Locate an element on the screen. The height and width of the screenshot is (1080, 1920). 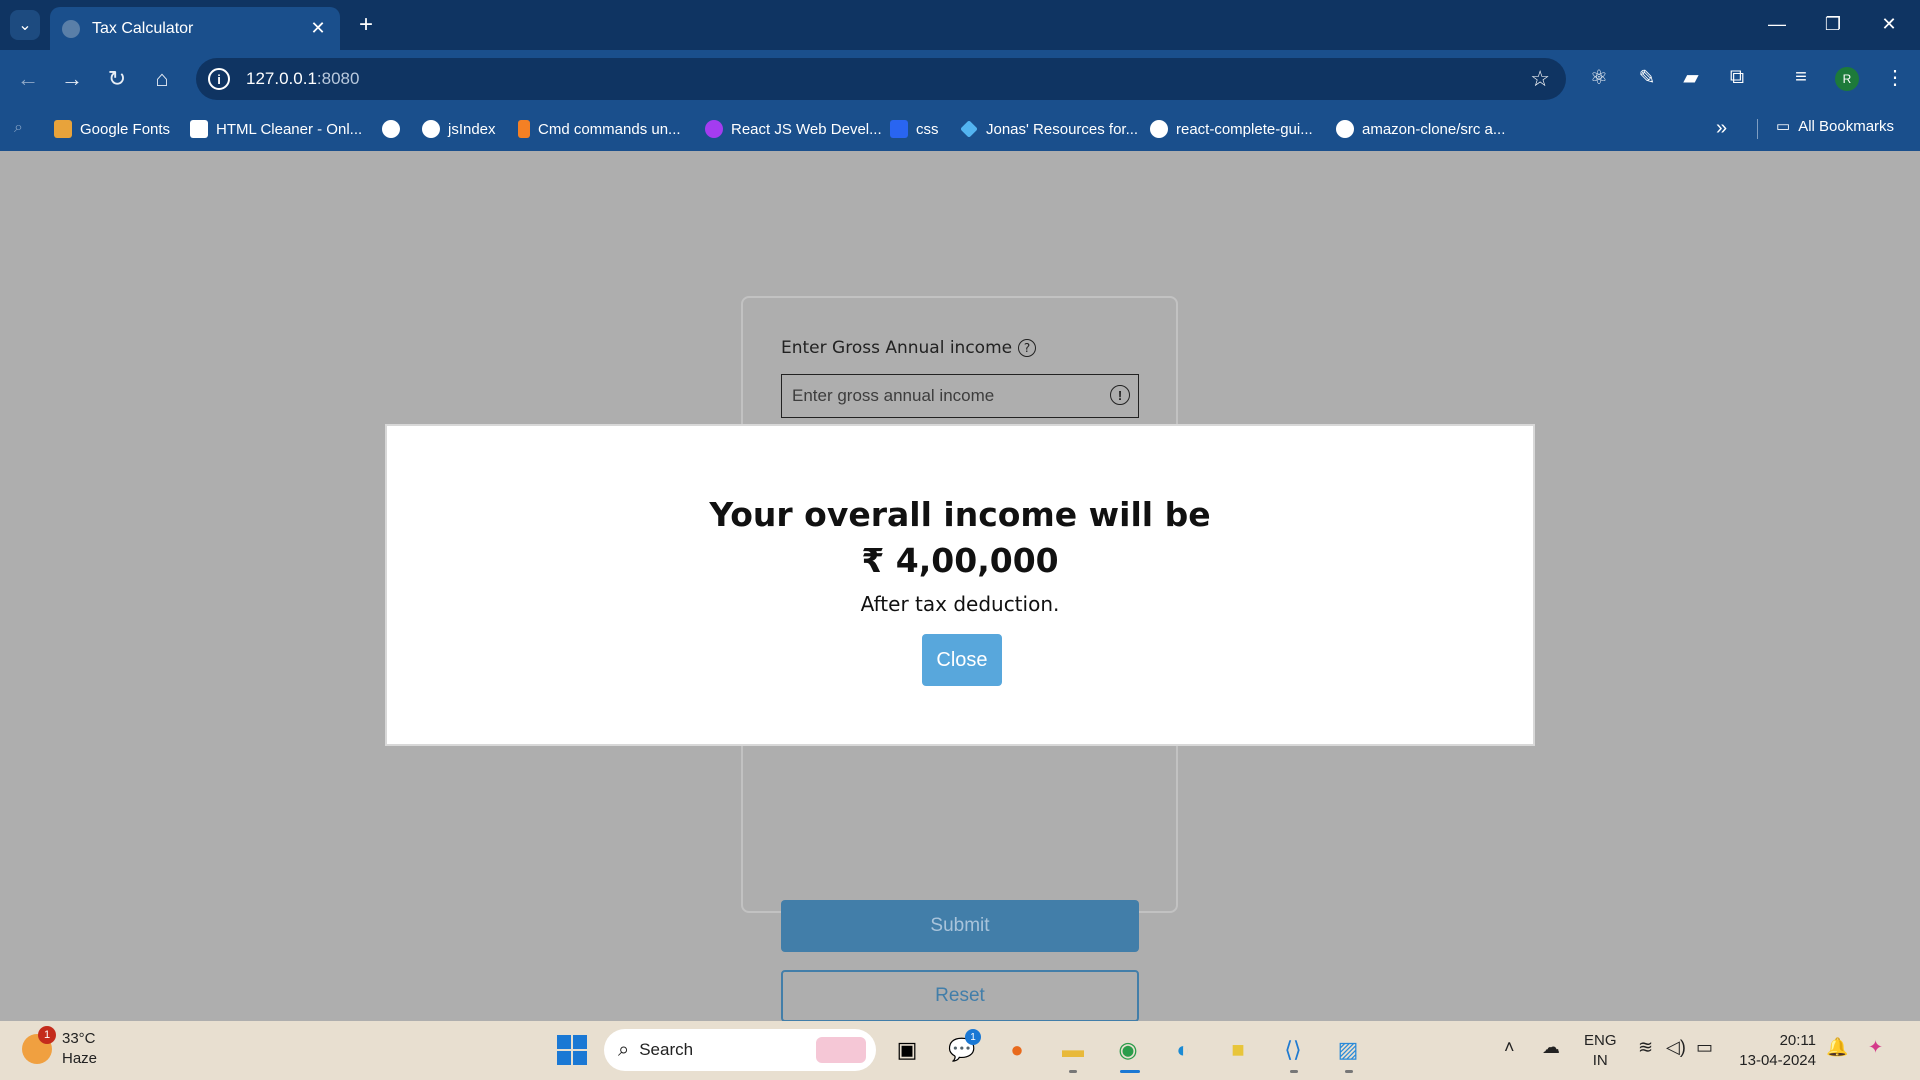
bookmark-jsindex: jsIndex is located at coordinates (459, 129).